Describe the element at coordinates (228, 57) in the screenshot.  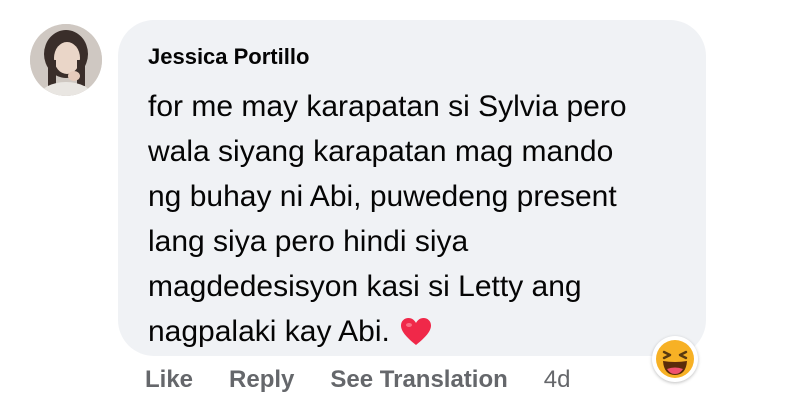
I see `author-name: Jessica Portillo` at that location.